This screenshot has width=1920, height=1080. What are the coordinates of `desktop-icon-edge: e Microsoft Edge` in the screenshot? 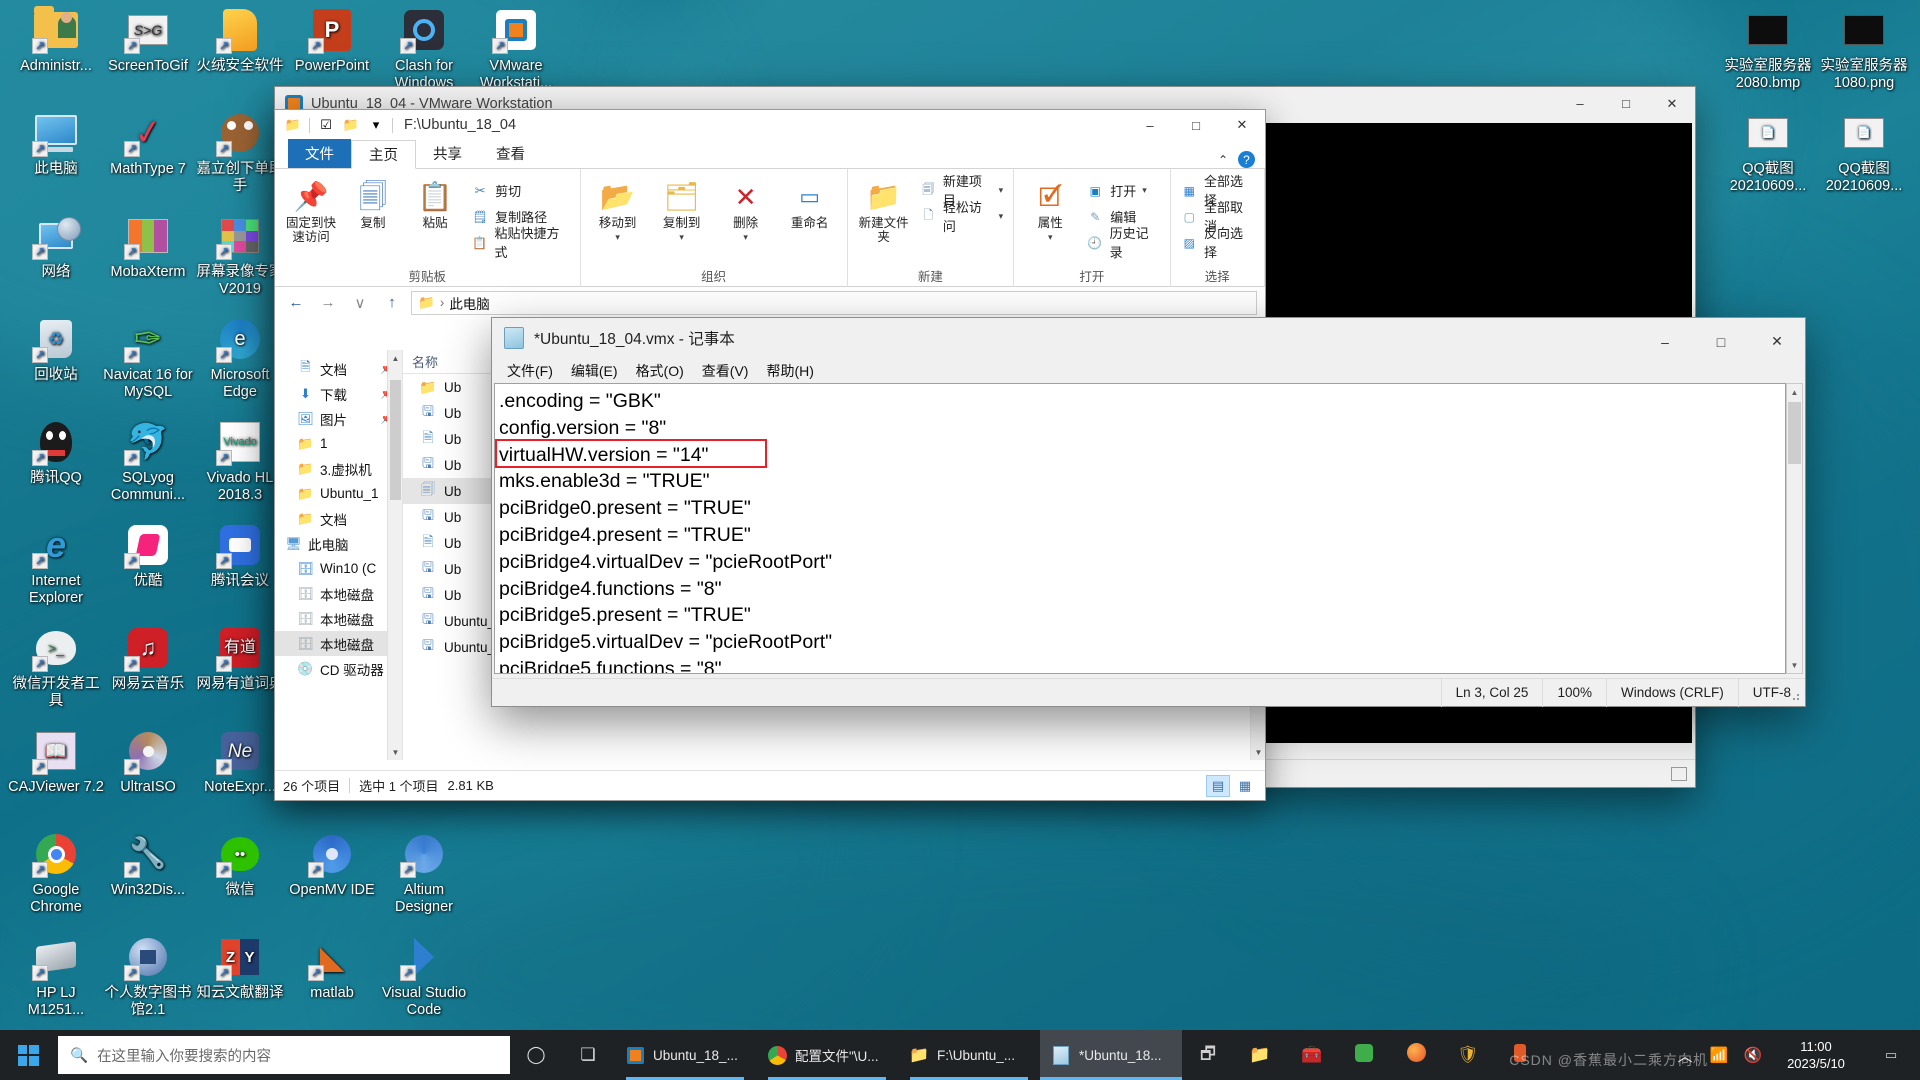 It's located at (240, 358).